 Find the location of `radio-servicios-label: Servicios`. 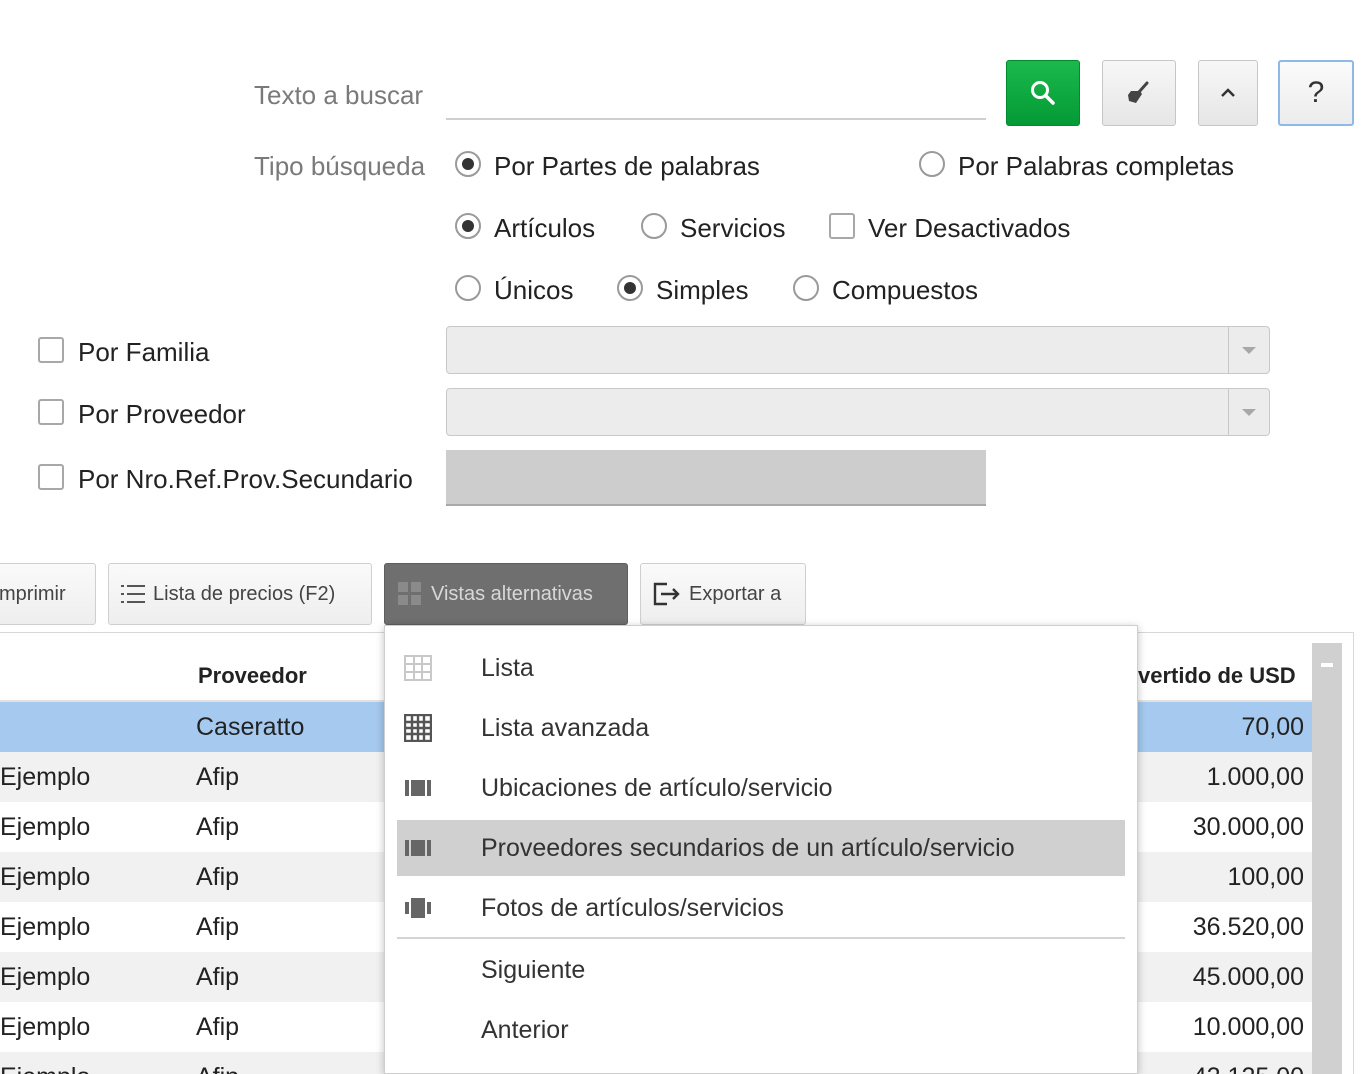

radio-servicios-label: Servicios is located at coordinates (733, 228).